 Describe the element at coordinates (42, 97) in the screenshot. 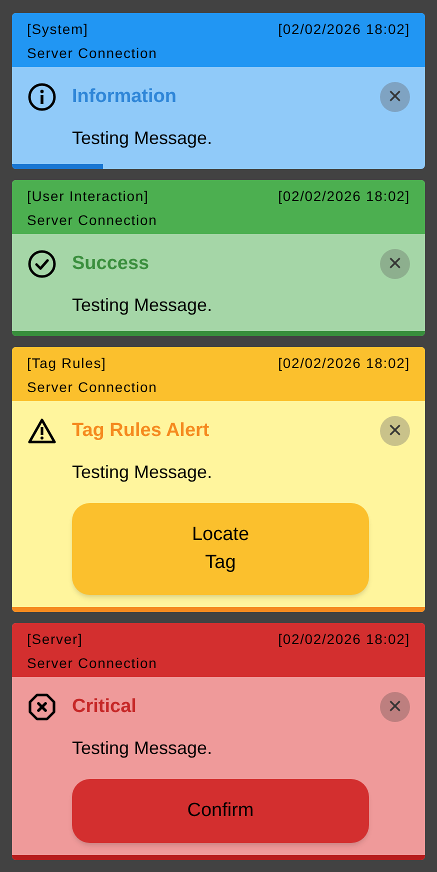

I see `info-icon` at that location.